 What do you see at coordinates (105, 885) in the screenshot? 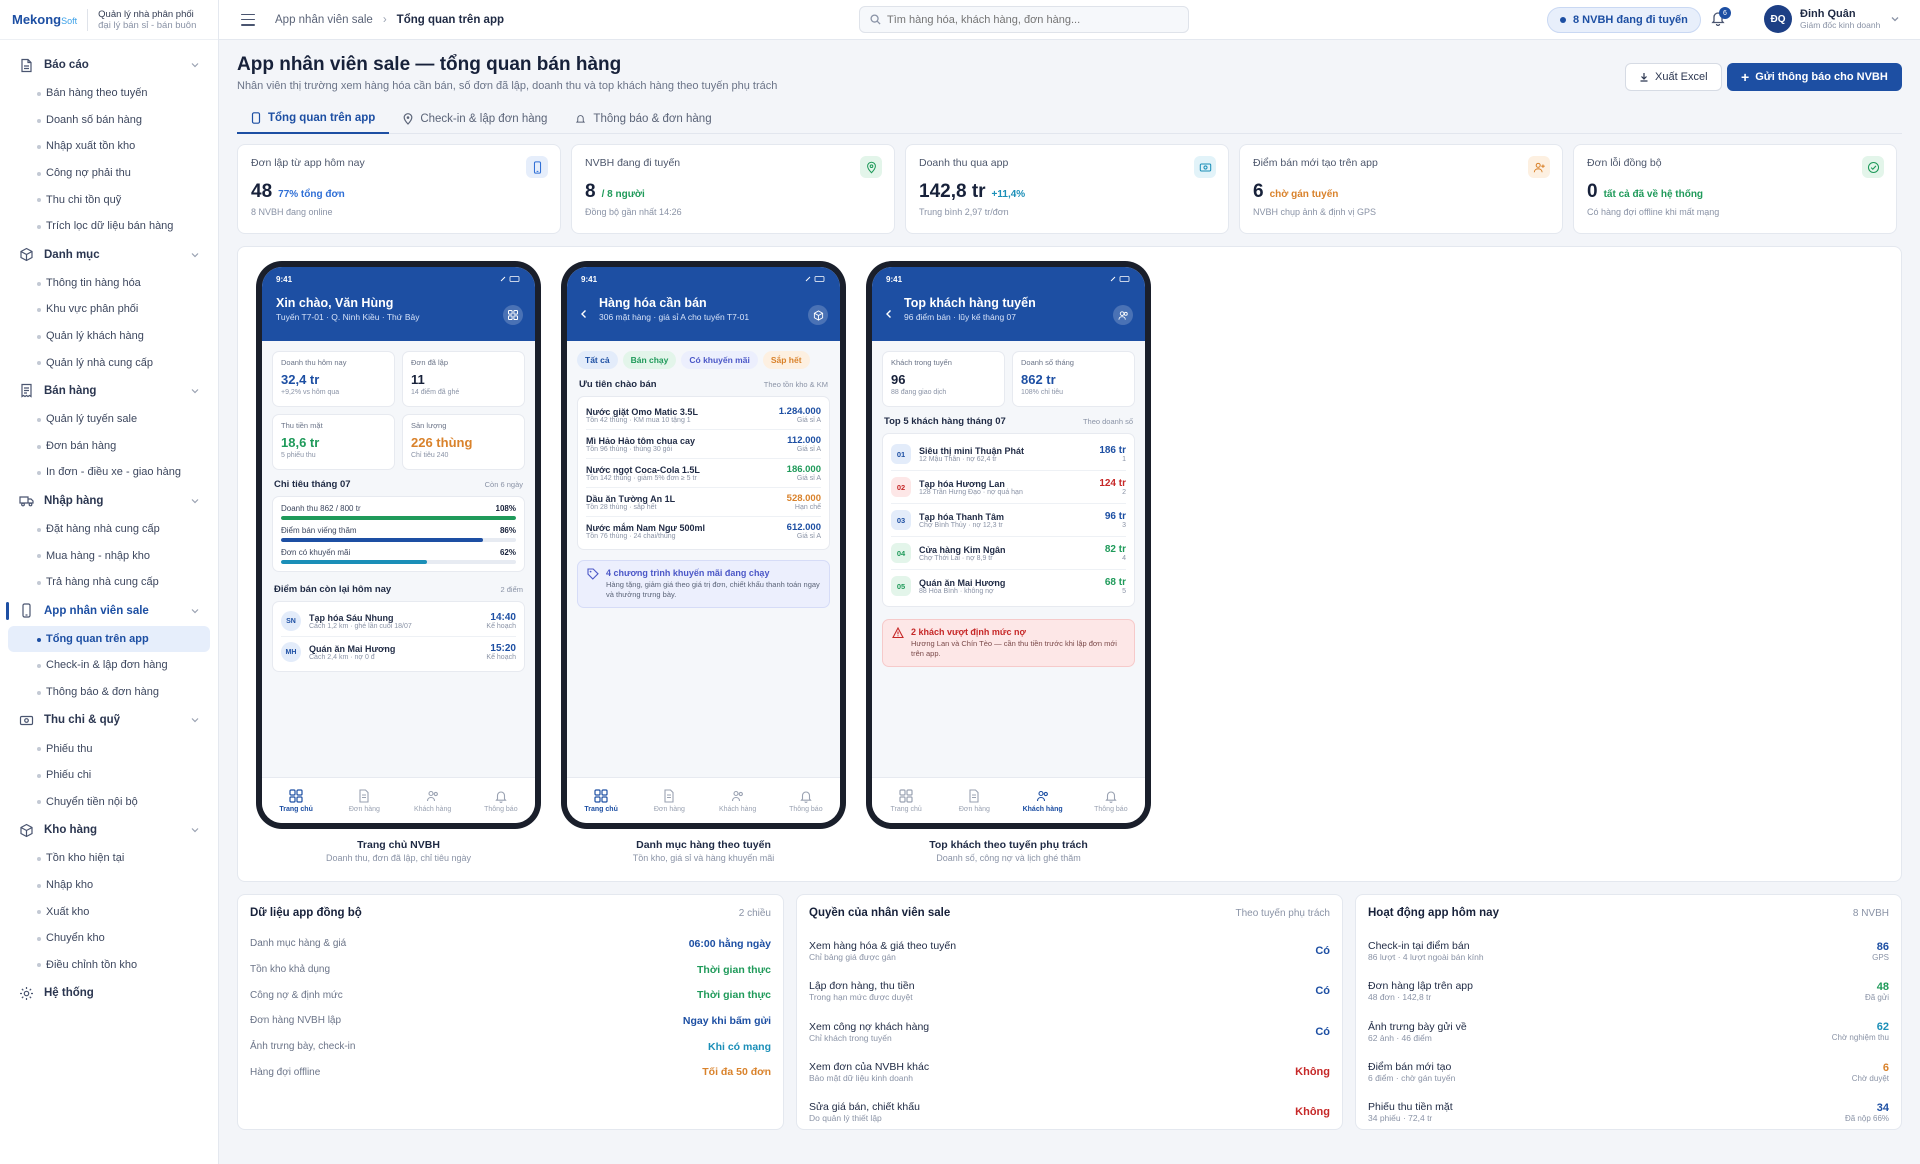
I see `sidebar-item-nhap-kho: Nhập kho` at bounding box center [105, 885].